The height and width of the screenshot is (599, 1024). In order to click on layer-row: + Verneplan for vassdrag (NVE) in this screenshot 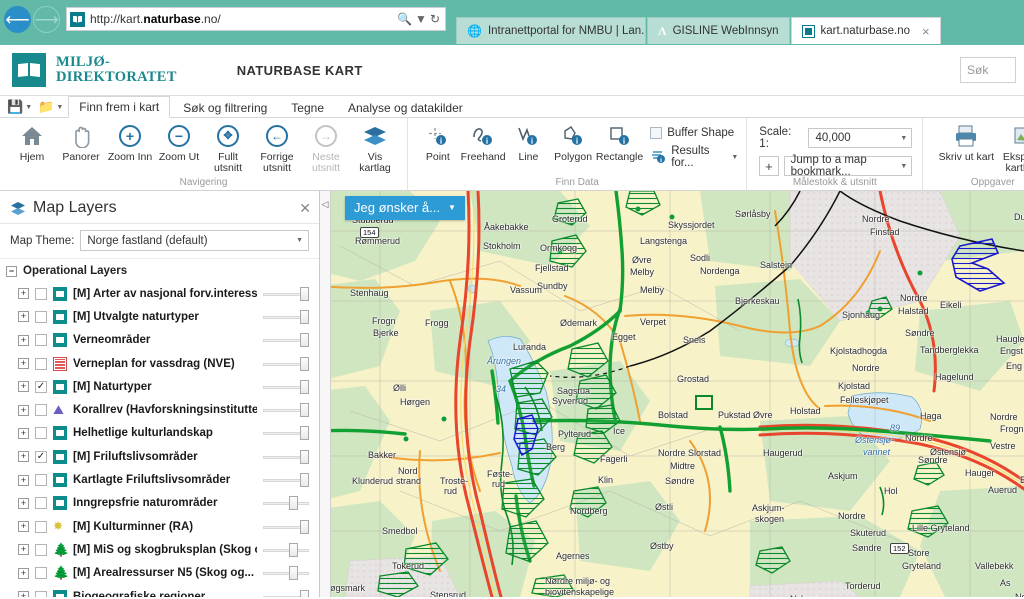, I will do `click(159, 363)`.